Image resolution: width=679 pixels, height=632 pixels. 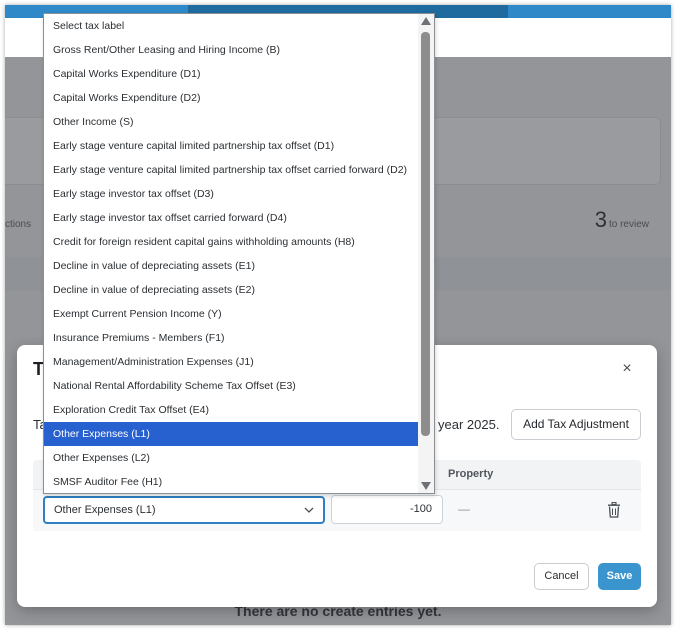 What do you see at coordinates (231, 74) in the screenshot?
I see `dropdown-option: Capital Works Expenditure (D1)` at bounding box center [231, 74].